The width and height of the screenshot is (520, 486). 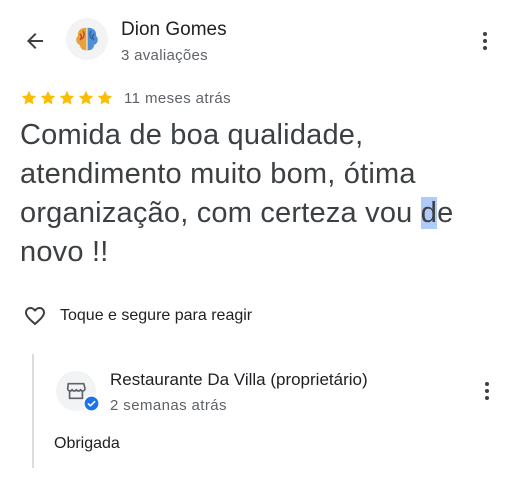 What do you see at coordinates (487, 391) in the screenshot?
I see `reply-more-options-button` at bounding box center [487, 391].